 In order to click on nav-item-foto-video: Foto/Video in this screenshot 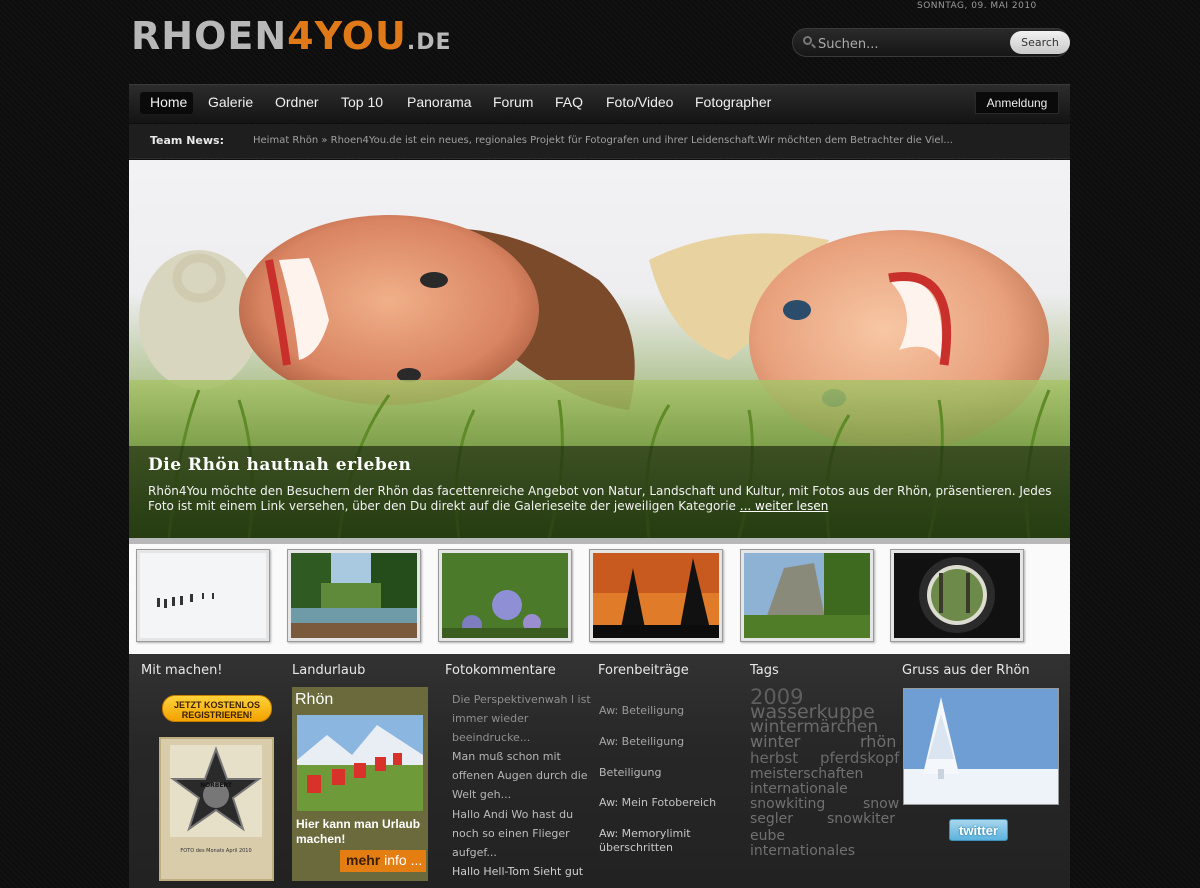, I will do `click(639, 102)`.